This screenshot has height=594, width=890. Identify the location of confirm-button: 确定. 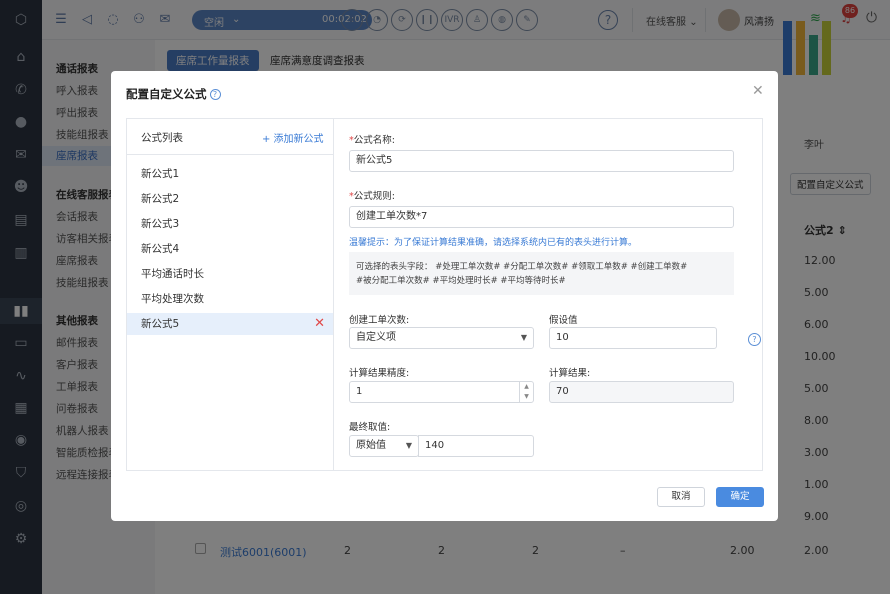
(740, 497).